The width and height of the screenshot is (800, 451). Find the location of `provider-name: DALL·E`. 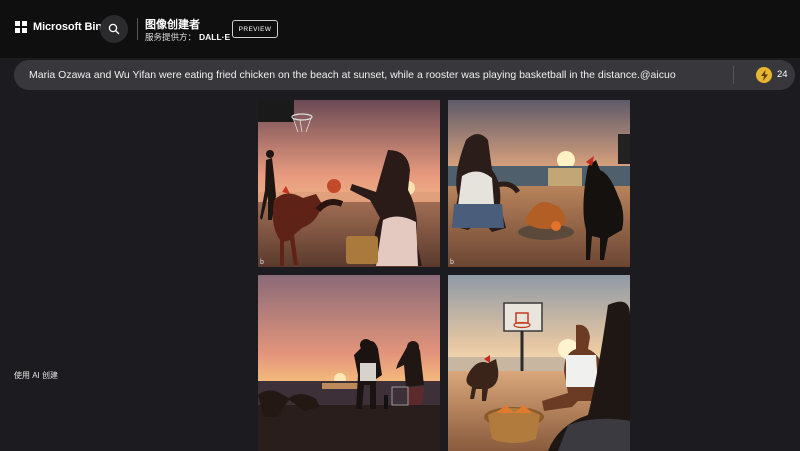

provider-name: DALL·E is located at coordinates (215, 37).